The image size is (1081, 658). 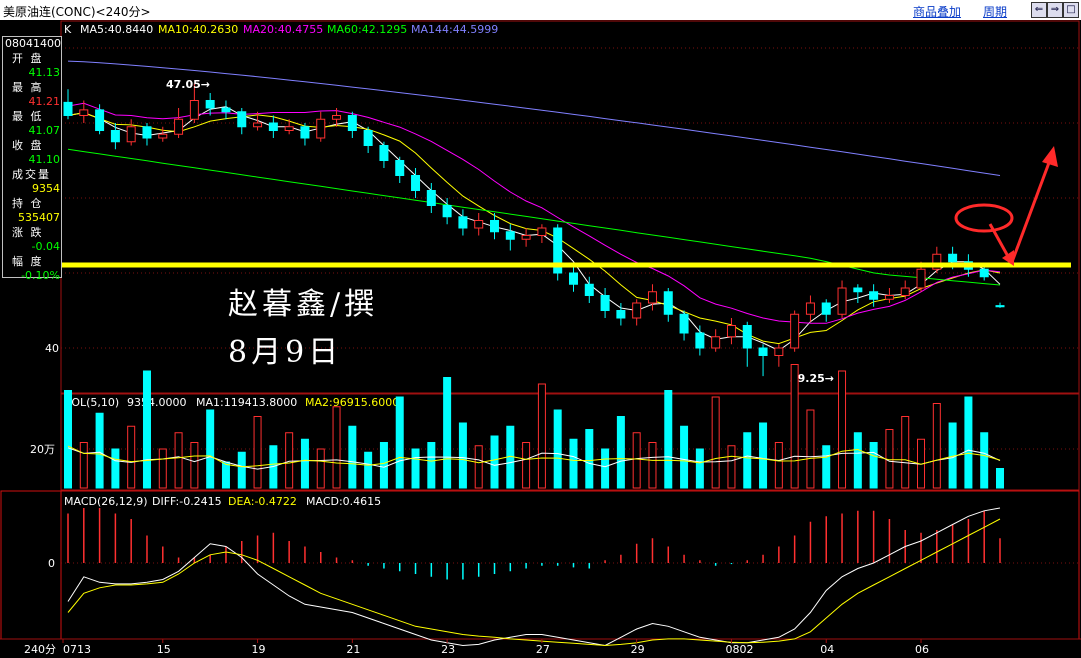 I want to click on x-tick-label: 0713, so click(x=77, y=649).